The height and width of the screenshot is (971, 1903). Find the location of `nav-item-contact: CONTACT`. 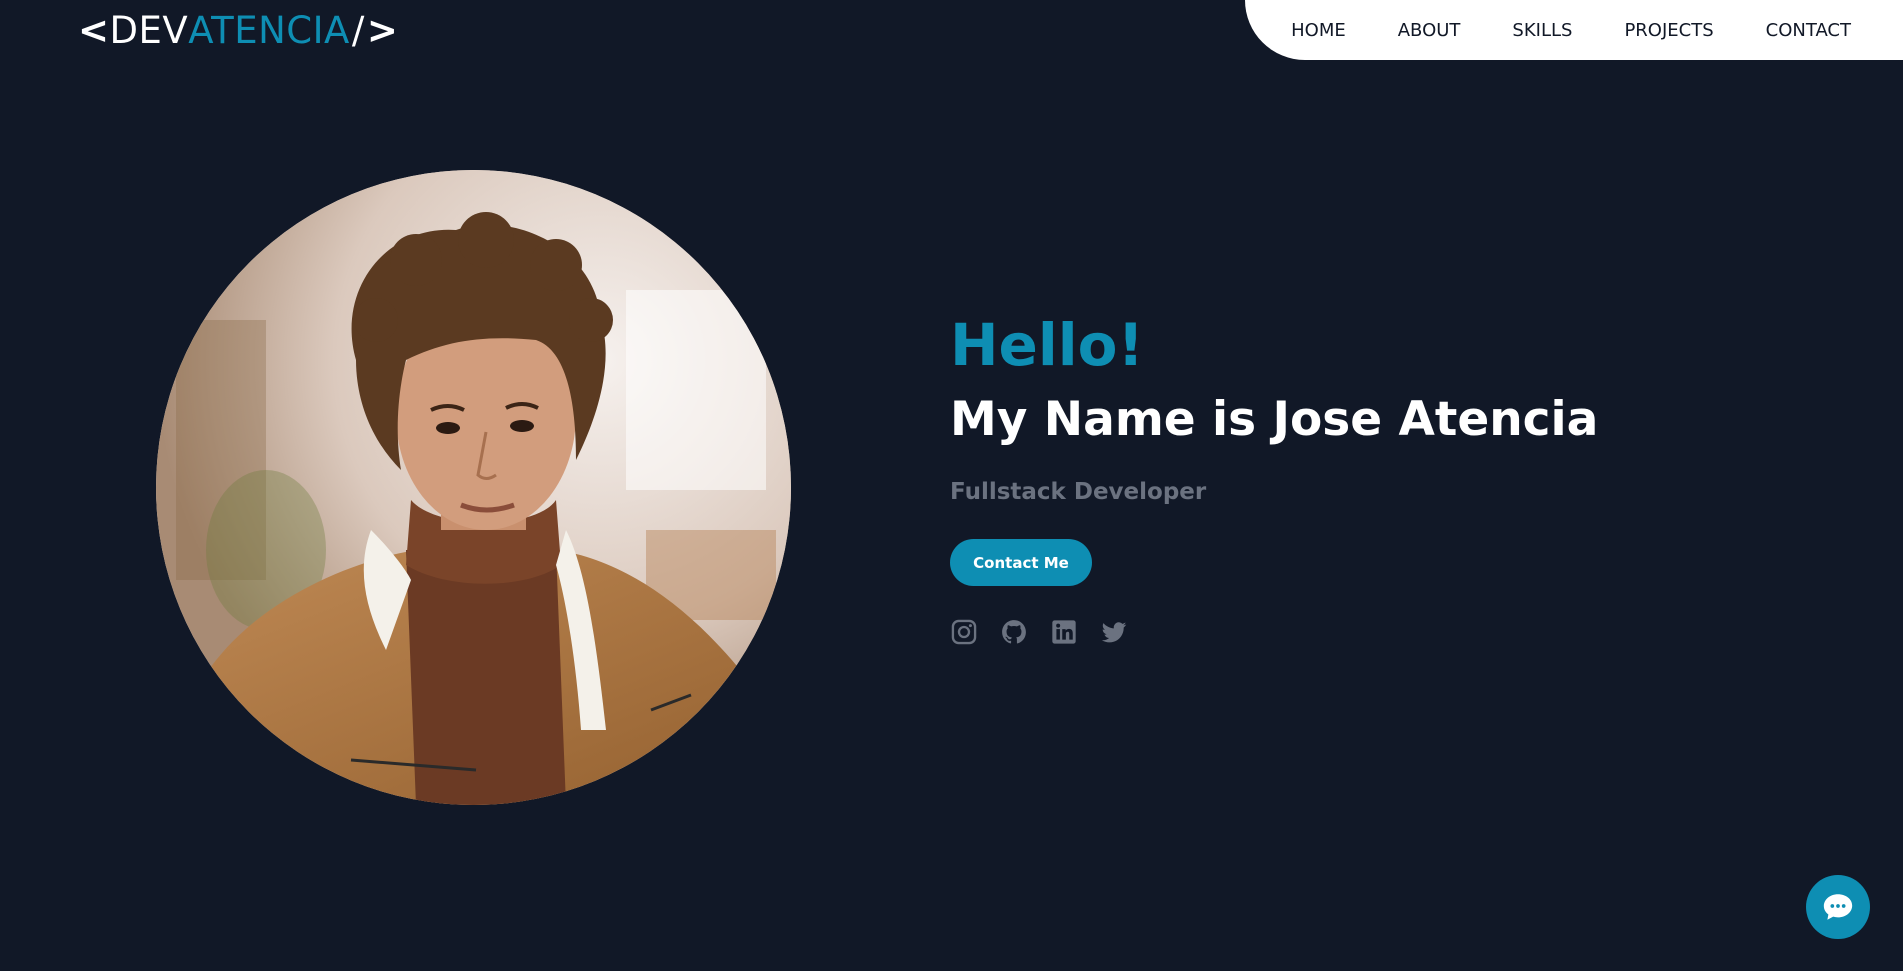

nav-item-contact: CONTACT is located at coordinates (1808, 30).